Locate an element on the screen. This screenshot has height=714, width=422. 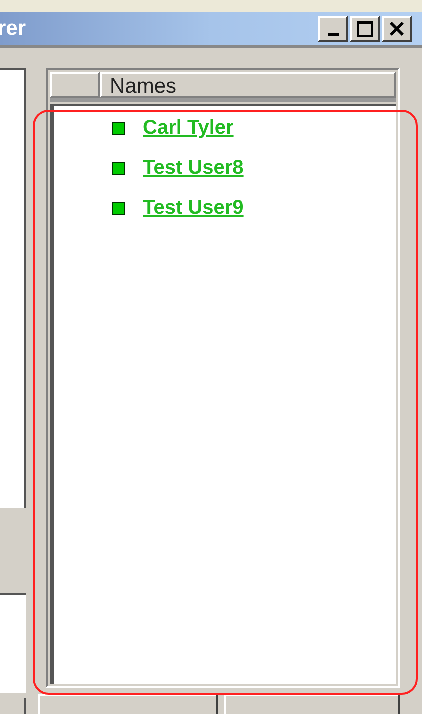
maximize-button is located at coordinates (365, 29).